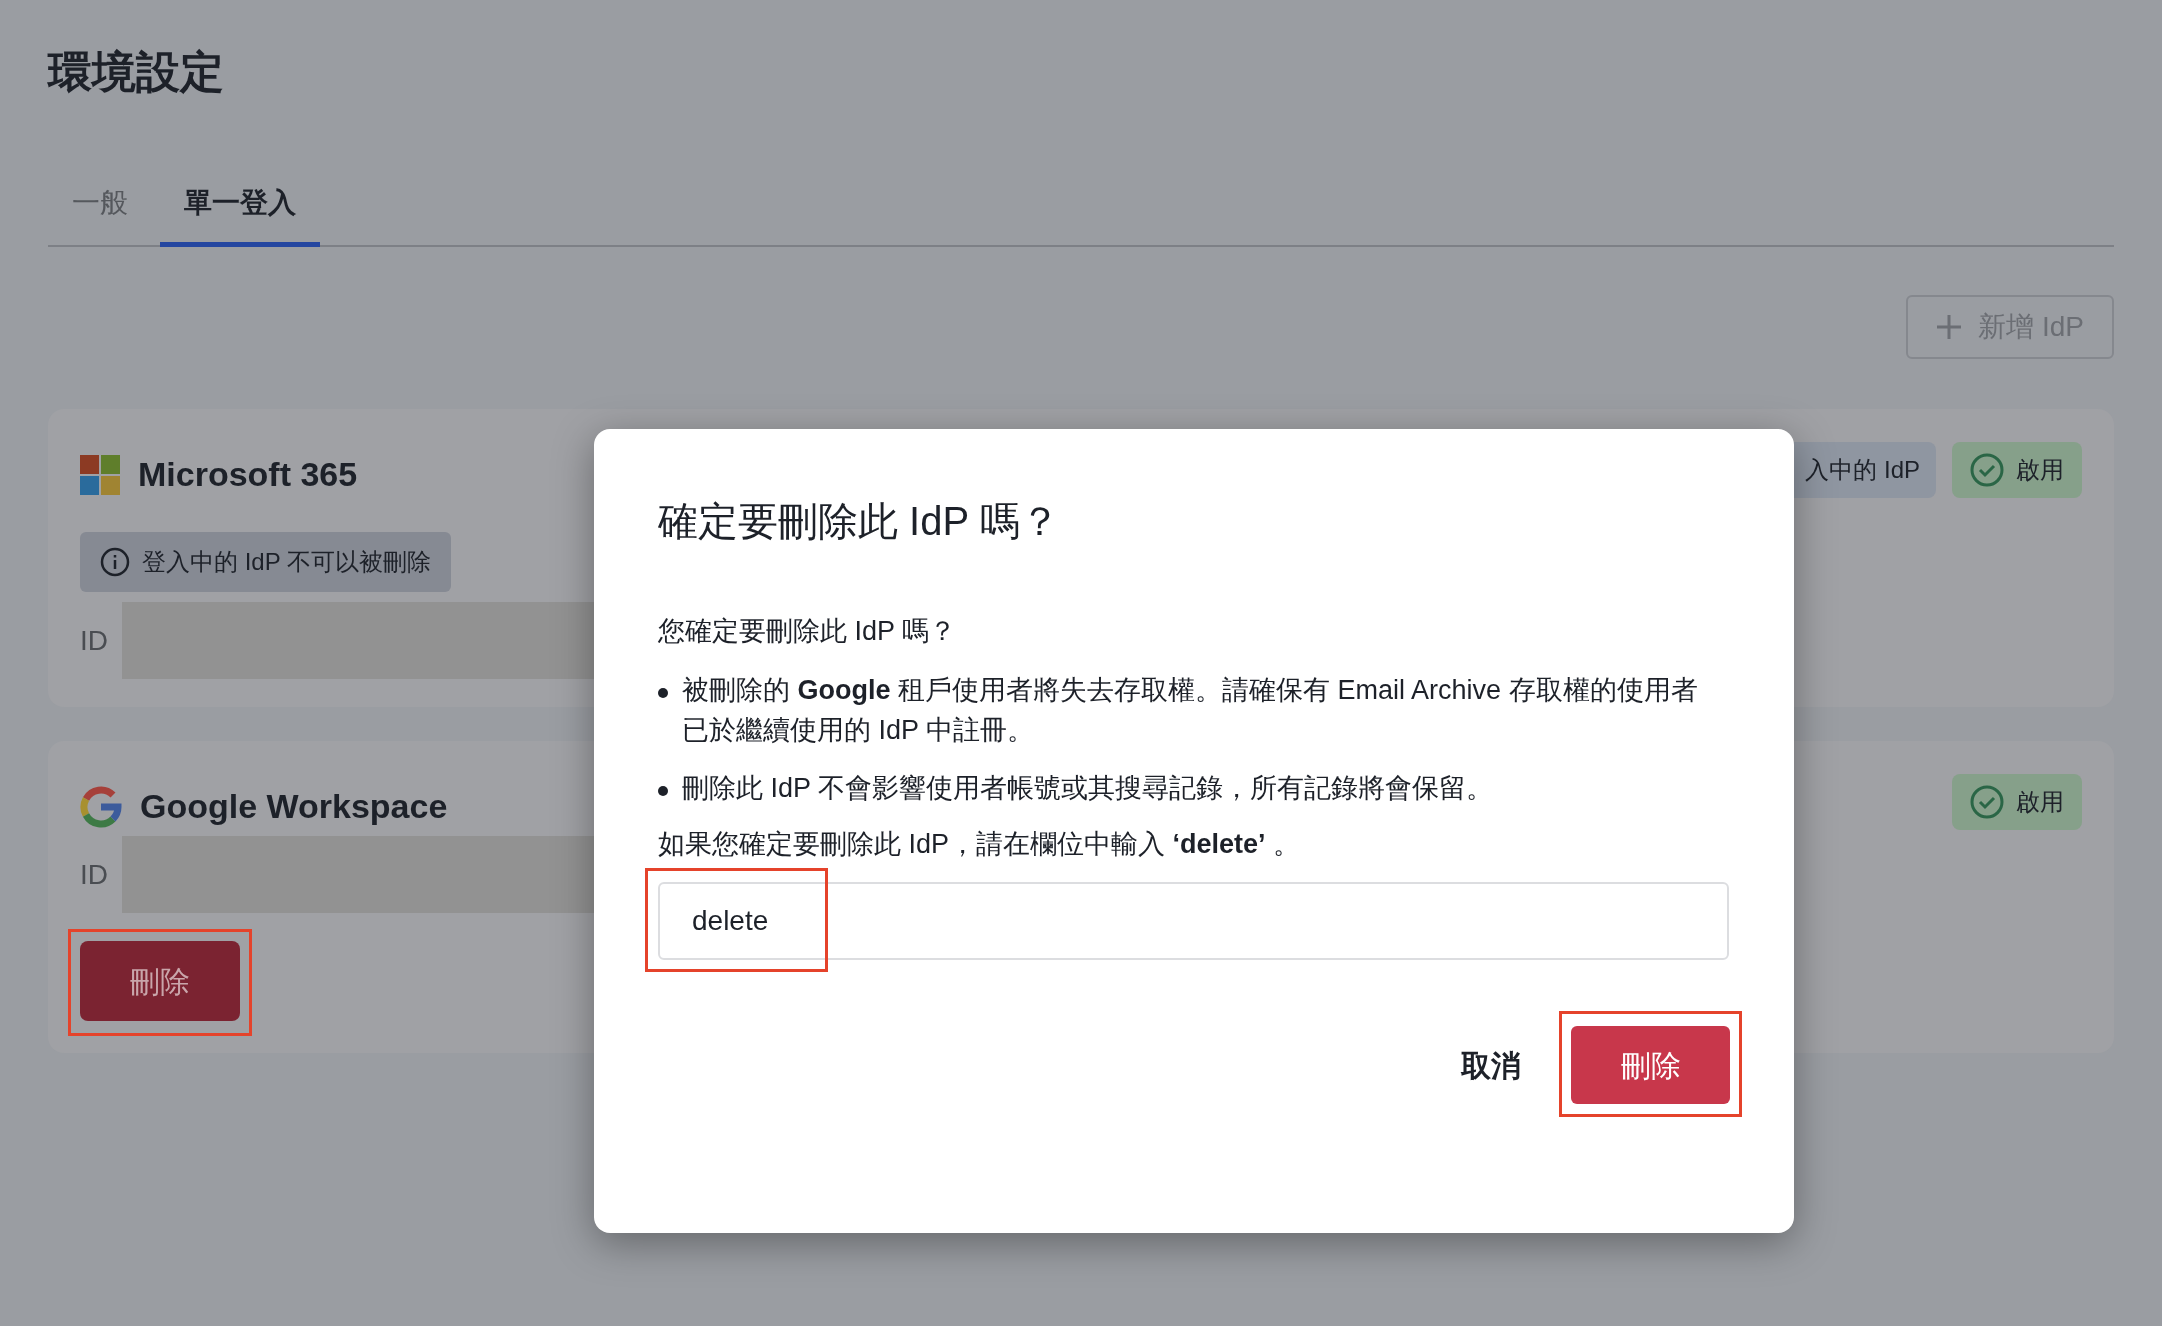 This screenshot has height=1326, width=2162. I want to click on page-title: 環境設定, so click(136, 70).